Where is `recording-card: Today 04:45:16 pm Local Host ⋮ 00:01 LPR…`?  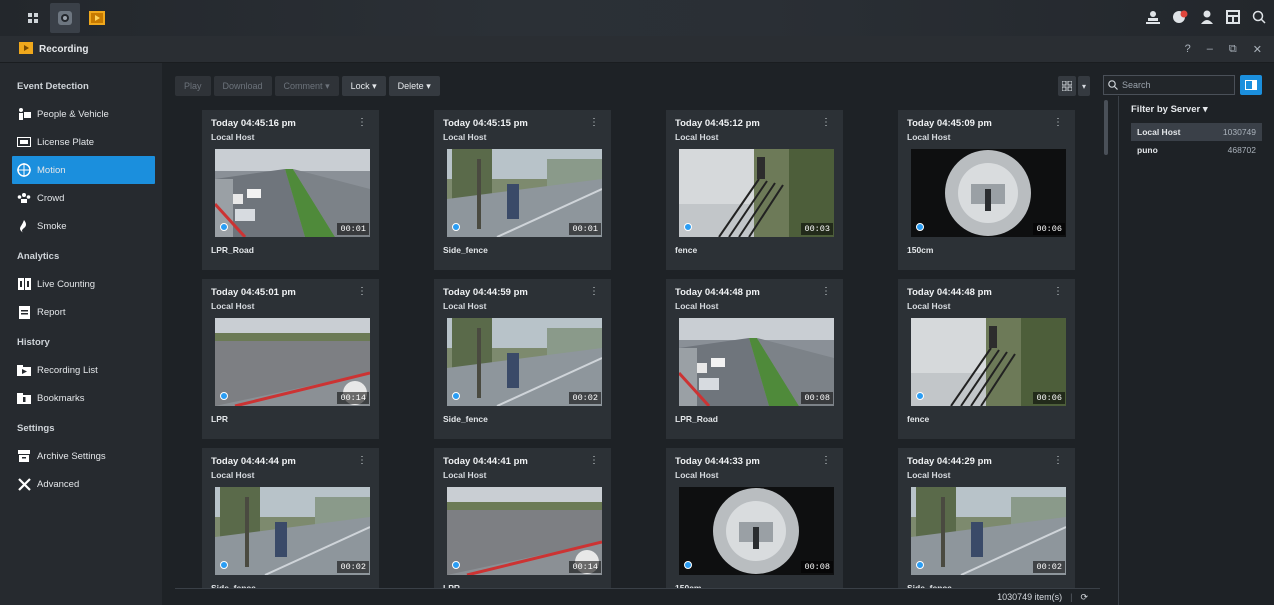 recording-card: Today 04:45:16 pm Local Host ⋮ 00:01 LPR… is located at coordinates (290, 190).